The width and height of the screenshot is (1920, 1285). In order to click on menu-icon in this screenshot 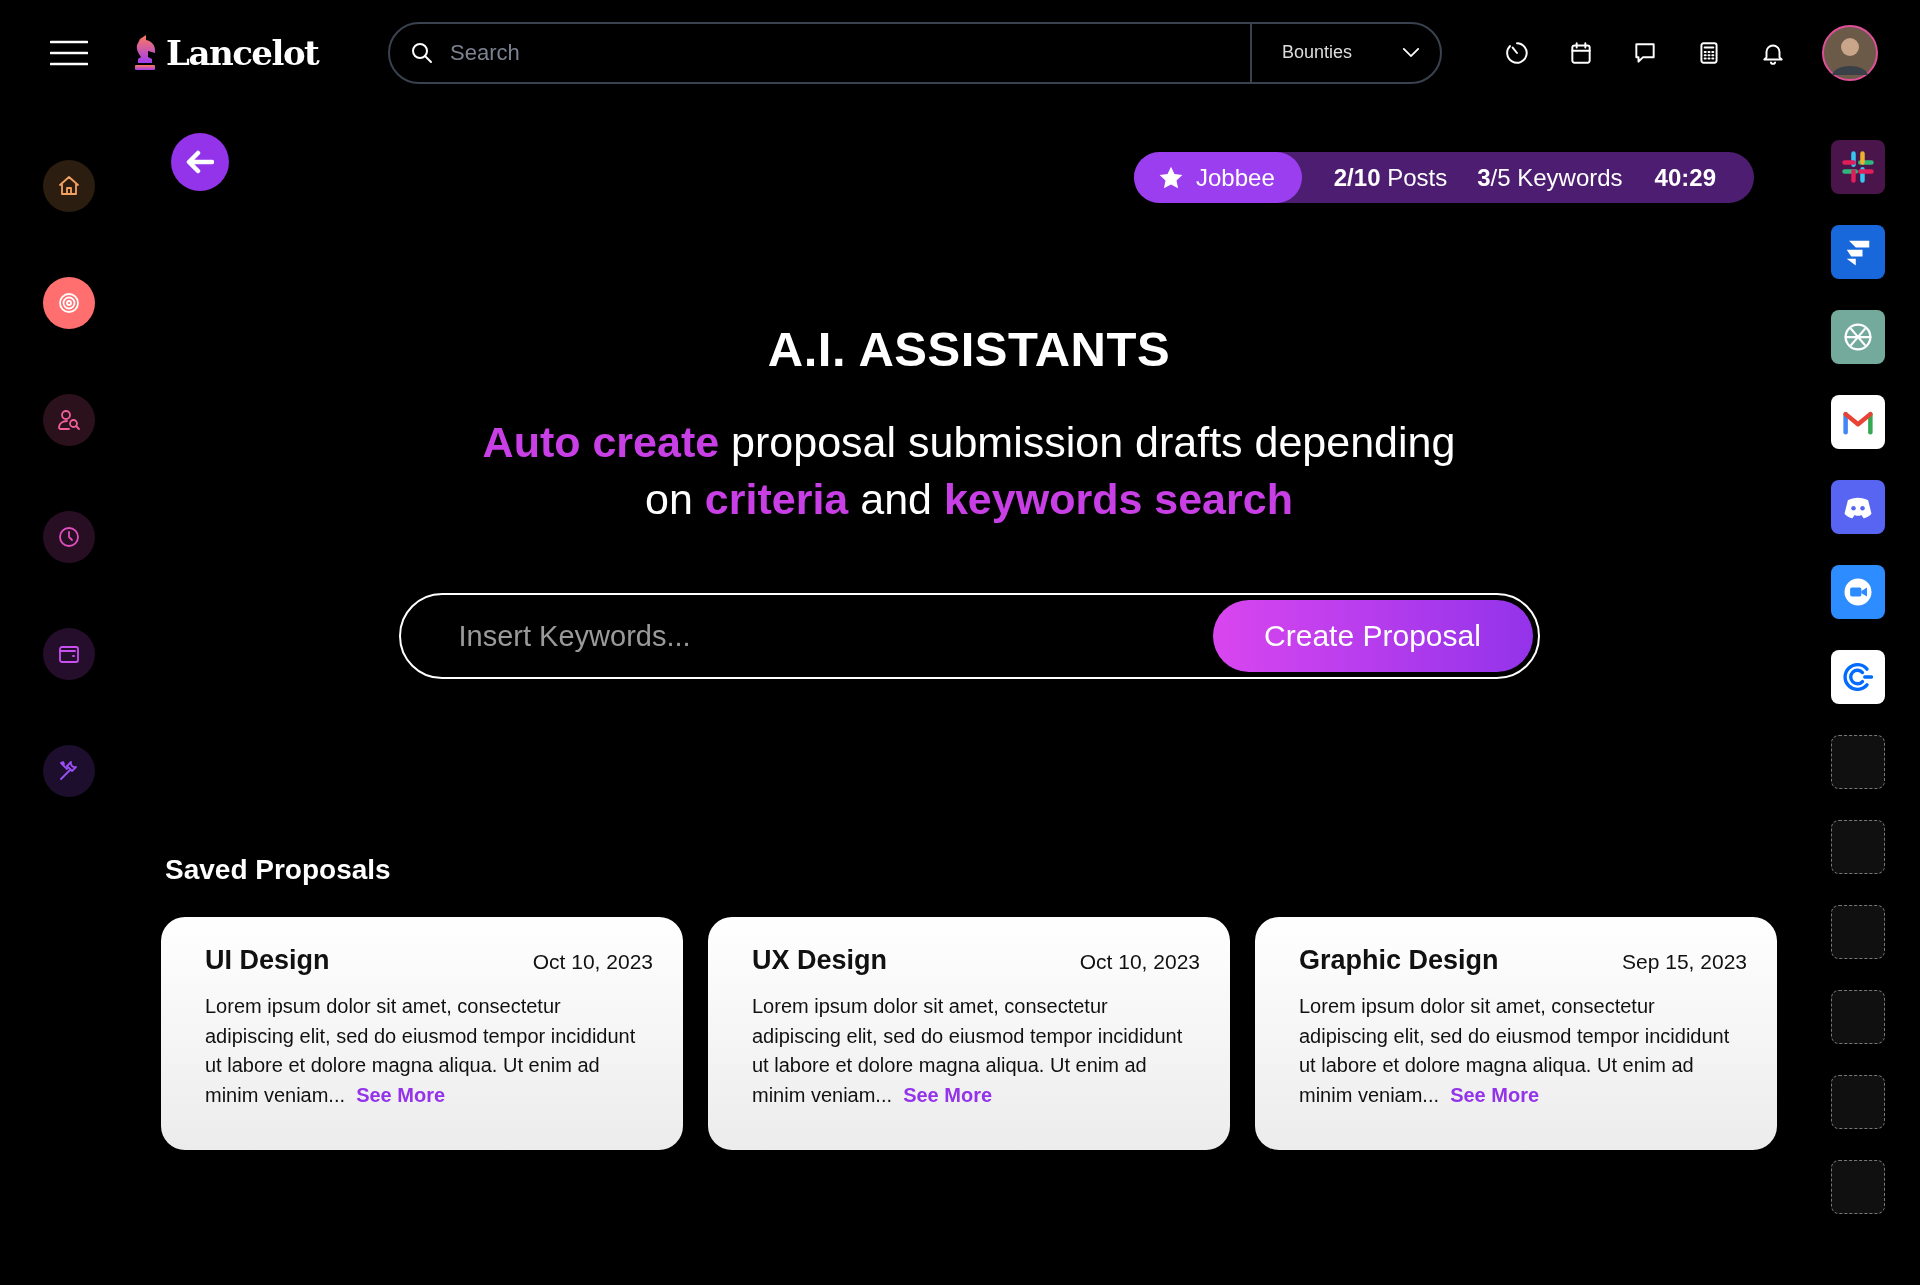, I will do `click(69, 52)`.